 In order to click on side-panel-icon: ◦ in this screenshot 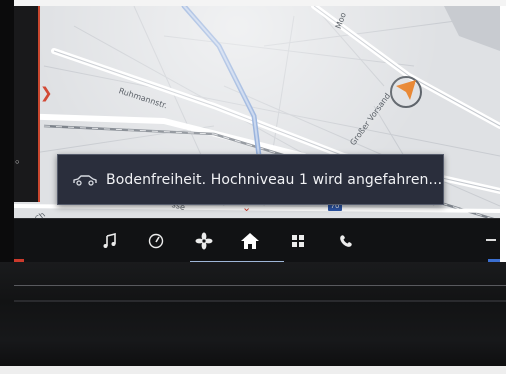, I will do `click(17, 162)`.